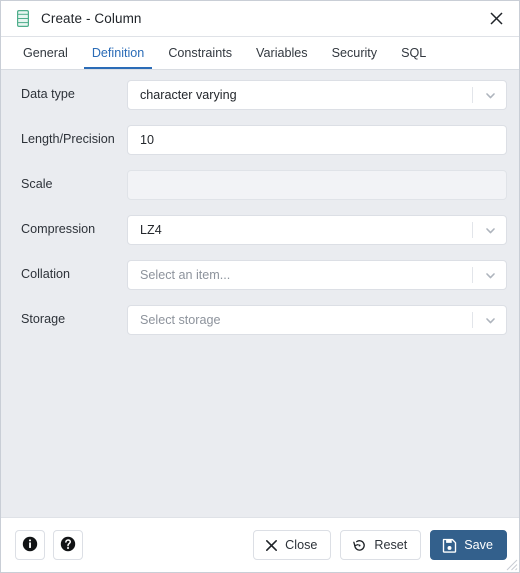 This screenshot has width=520, height=573. I want to click on dialog-title: Create - Column, so click(91, 18).